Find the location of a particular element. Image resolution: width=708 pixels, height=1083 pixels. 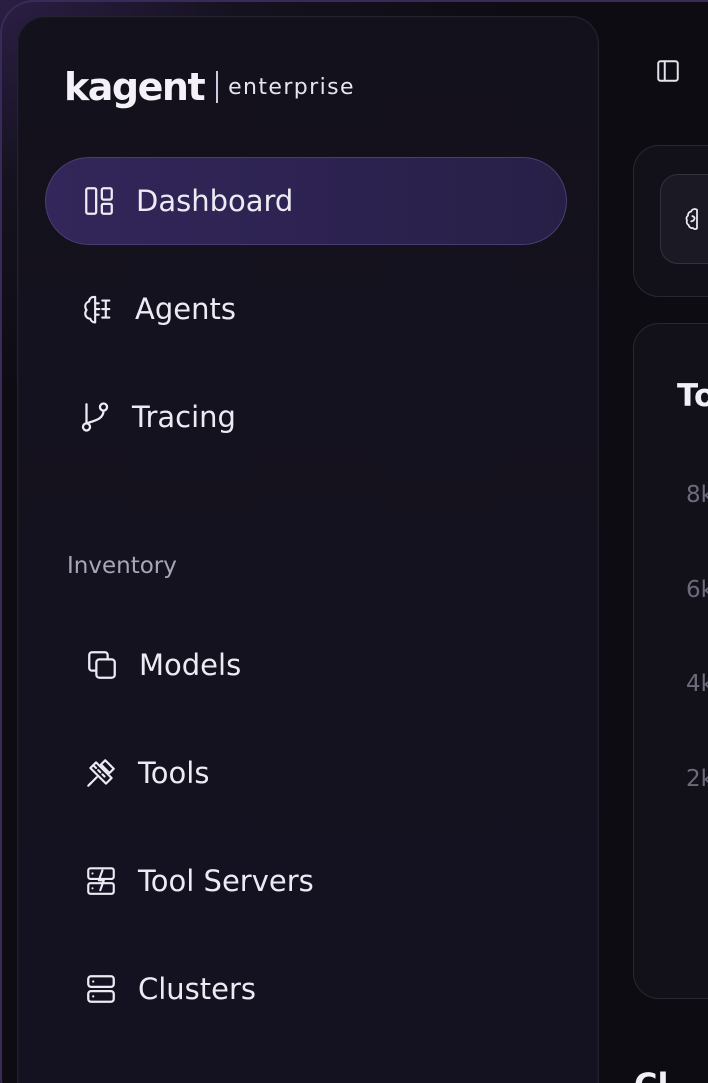

brand: kagent enterprise is located at coordinates (209, 87).